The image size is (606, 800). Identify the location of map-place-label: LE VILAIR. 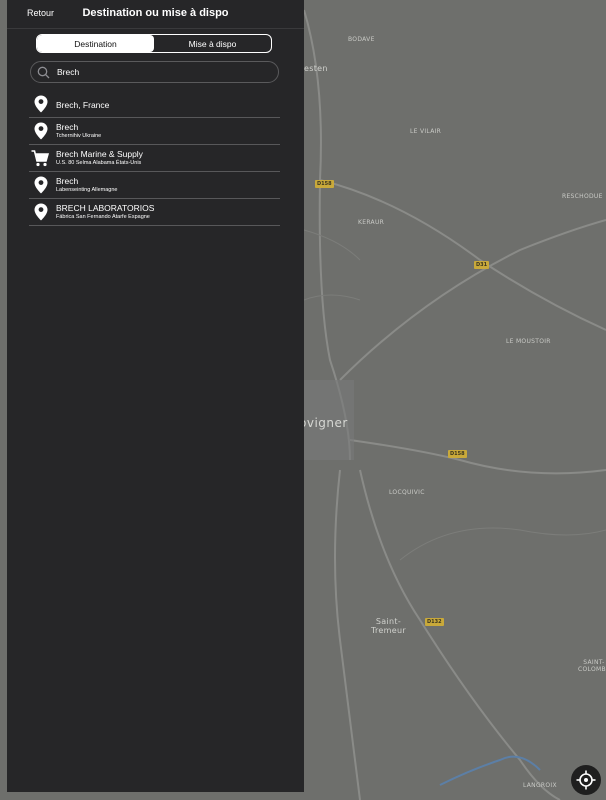
(426, 131).